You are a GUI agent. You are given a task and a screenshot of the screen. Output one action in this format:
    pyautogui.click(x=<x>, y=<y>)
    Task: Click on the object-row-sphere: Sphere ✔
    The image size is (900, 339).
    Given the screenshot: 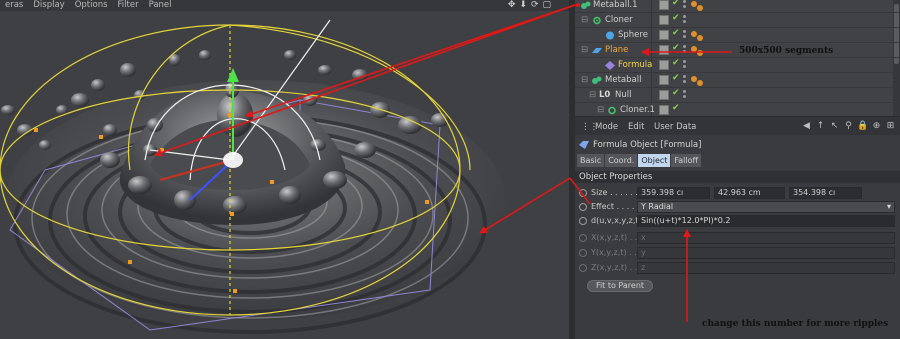 What is the action you would take?
    pyautogui.click(x=737, y=35)
    